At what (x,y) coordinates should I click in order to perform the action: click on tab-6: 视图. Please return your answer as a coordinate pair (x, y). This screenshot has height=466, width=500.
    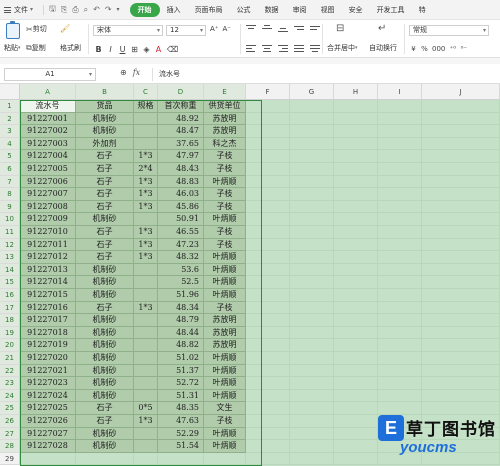
    Looking at the image, I should click on (328, 10).